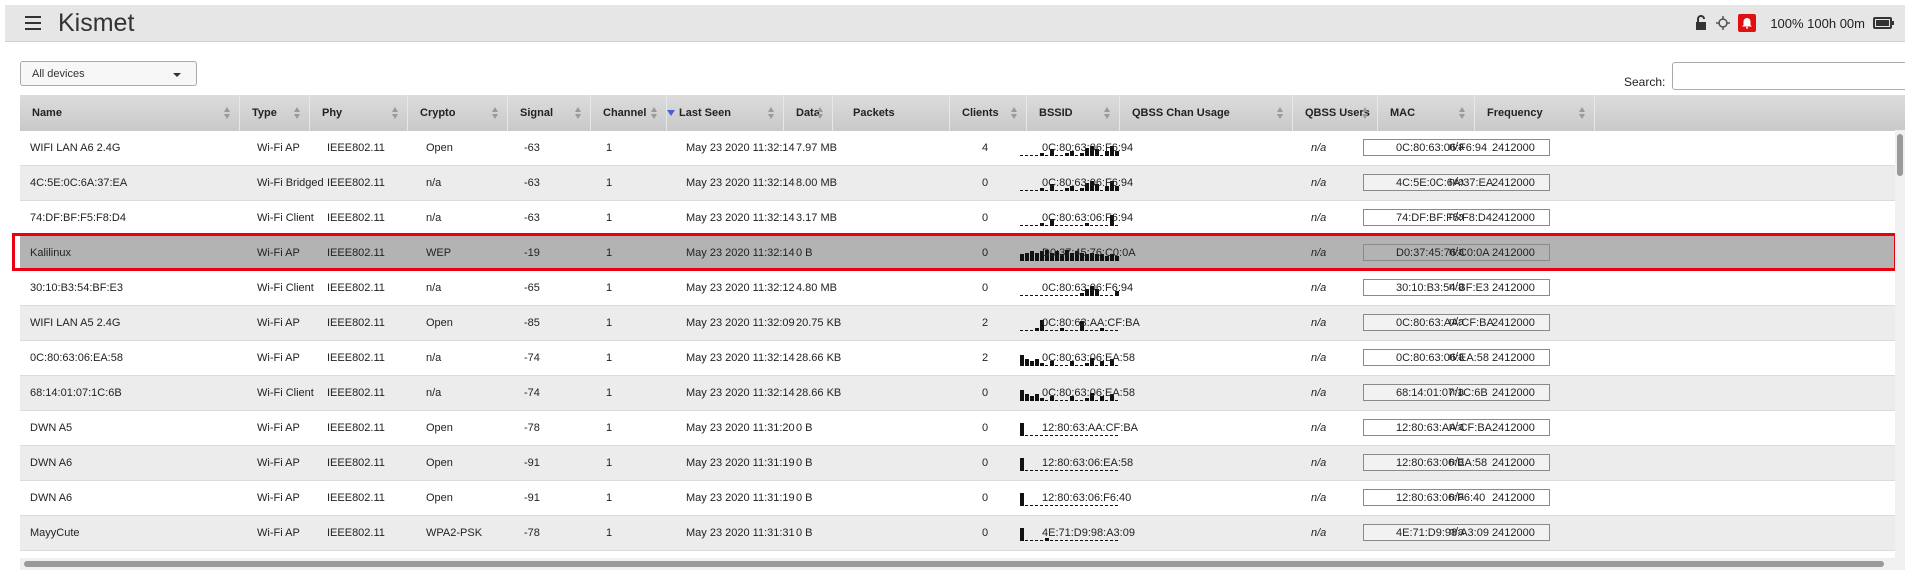 This screenshot has height=576, width=1905. What do you see at coordinates (816, 288) in the screenshot?
I see `cell-data: 4.80 MB` at bounding box center [816, 288].